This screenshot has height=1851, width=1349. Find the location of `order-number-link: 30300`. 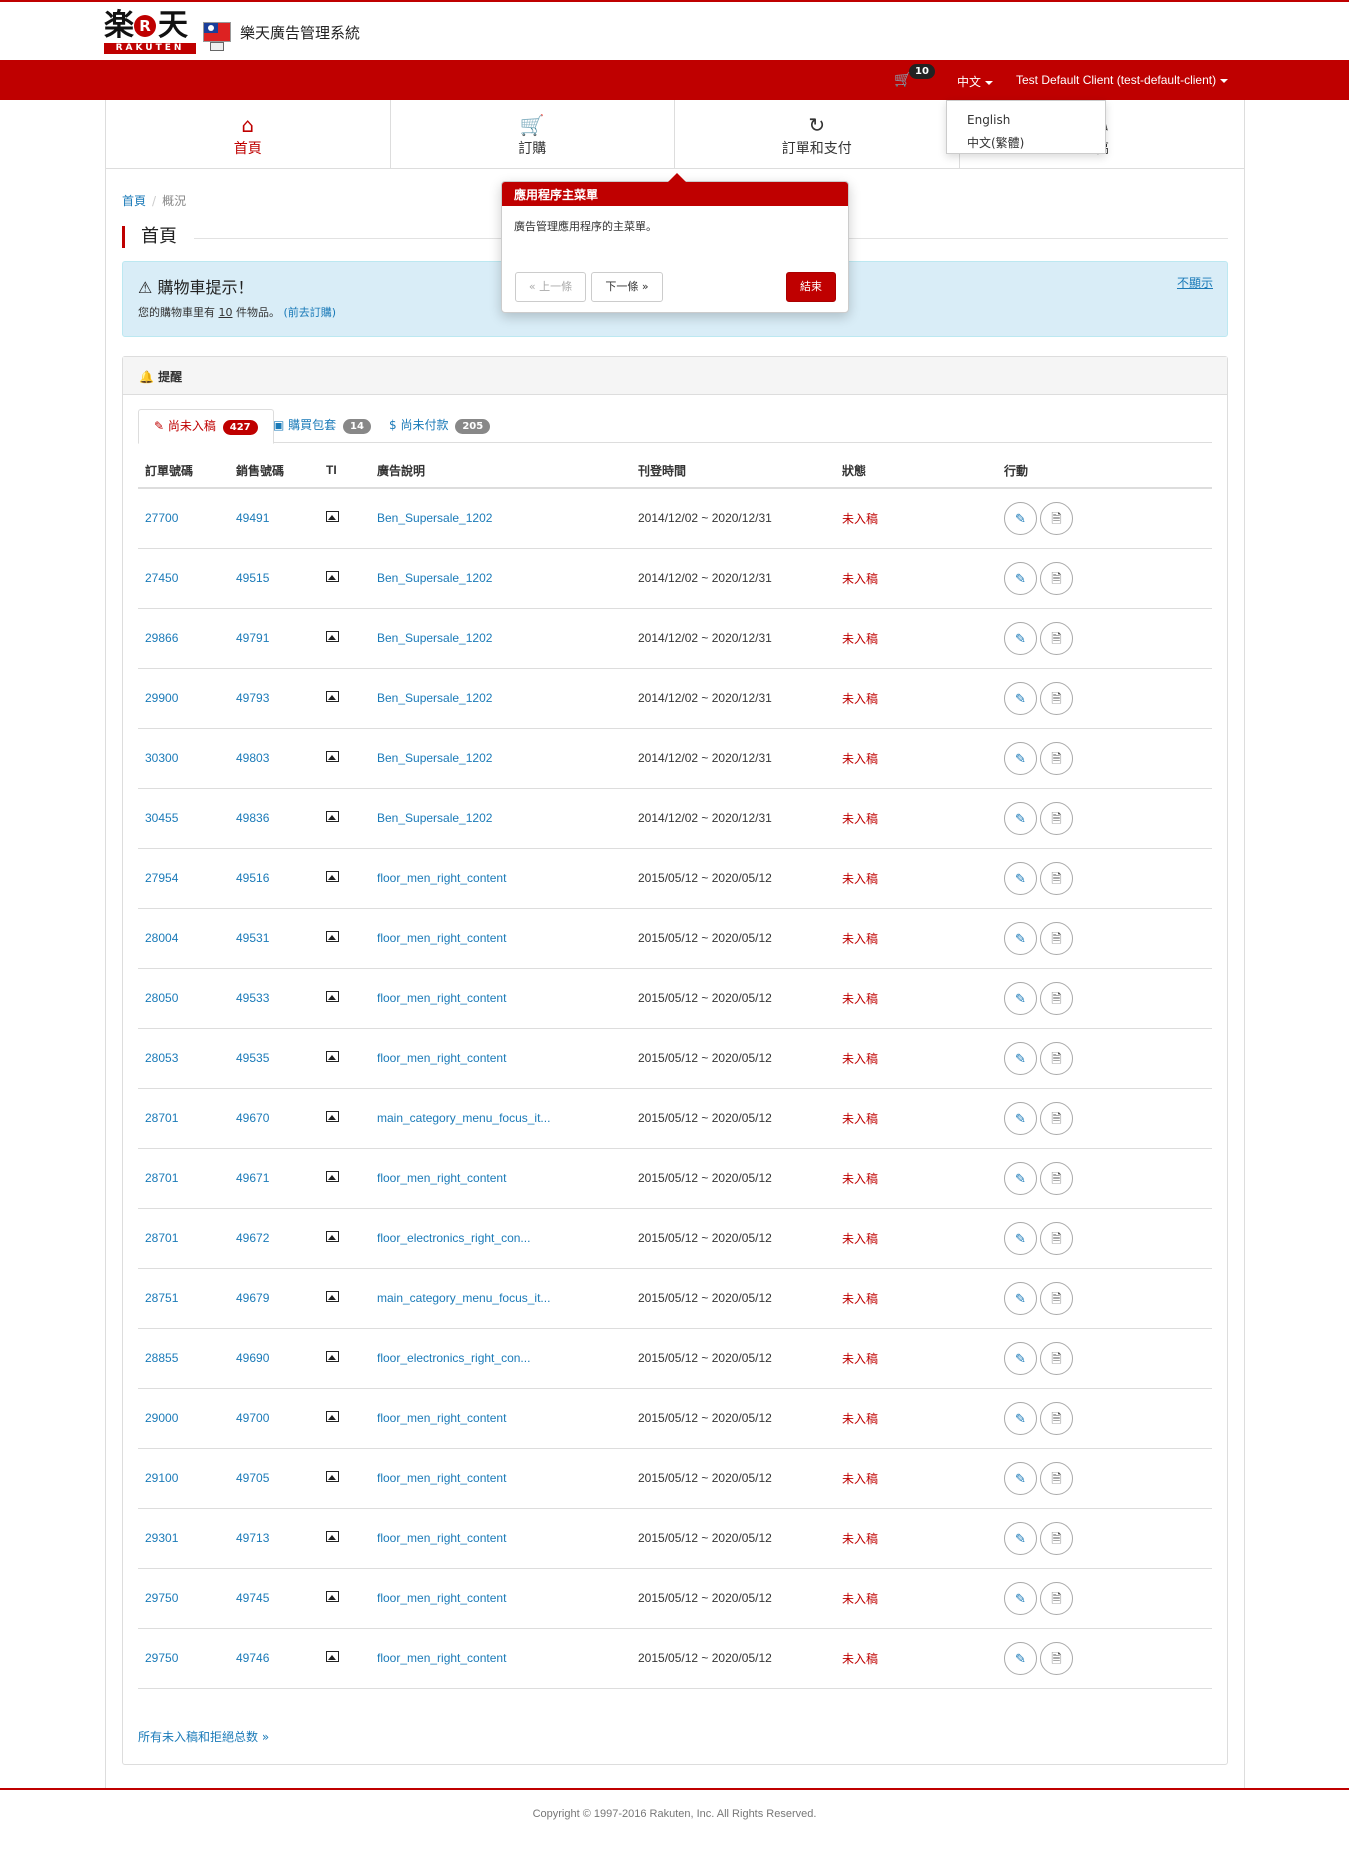

order-number-link: 30300 is located at coordinates (161, 758).